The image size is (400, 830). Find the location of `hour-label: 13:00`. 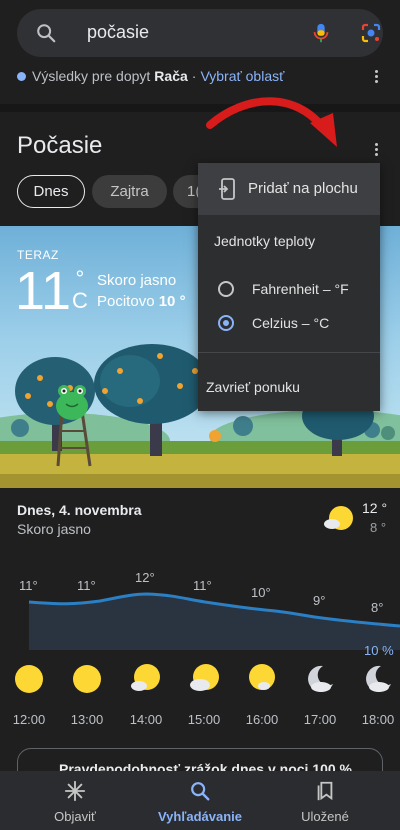

hour-label: 13:00 is located at coordinates (87, 719).